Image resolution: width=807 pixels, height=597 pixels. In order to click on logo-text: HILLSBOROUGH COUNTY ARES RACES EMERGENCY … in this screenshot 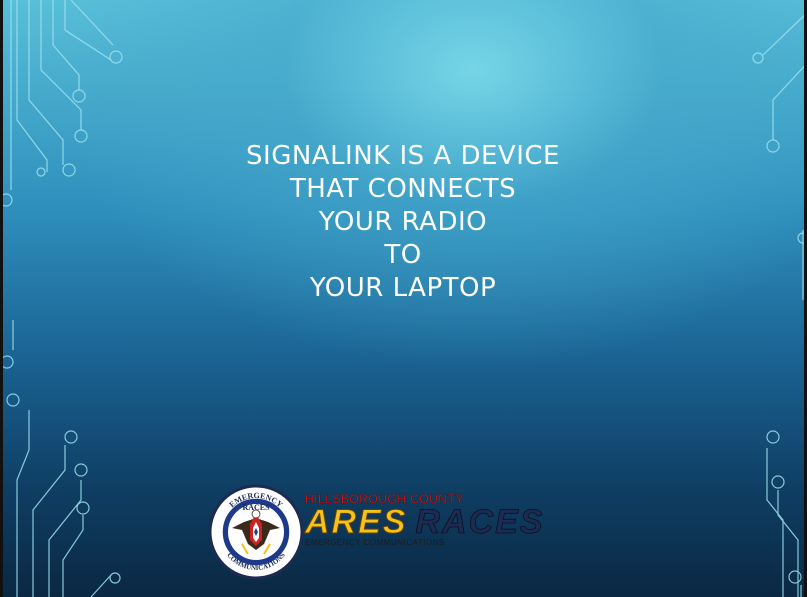, I will do `click(424, 519)`.